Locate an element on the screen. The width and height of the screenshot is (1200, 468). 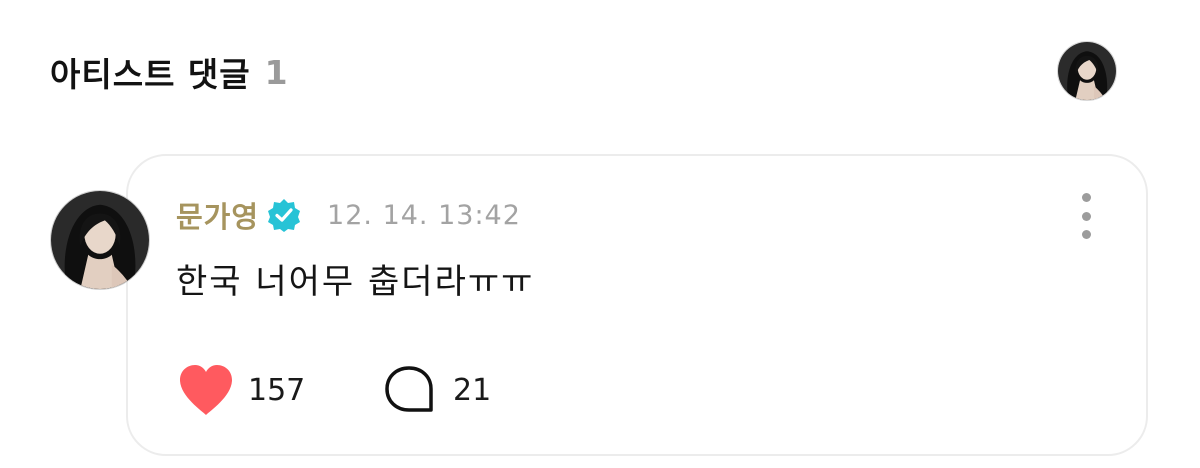
comment-timestamp: 12. 14. 13:42 is located at coordinates (424, 215).